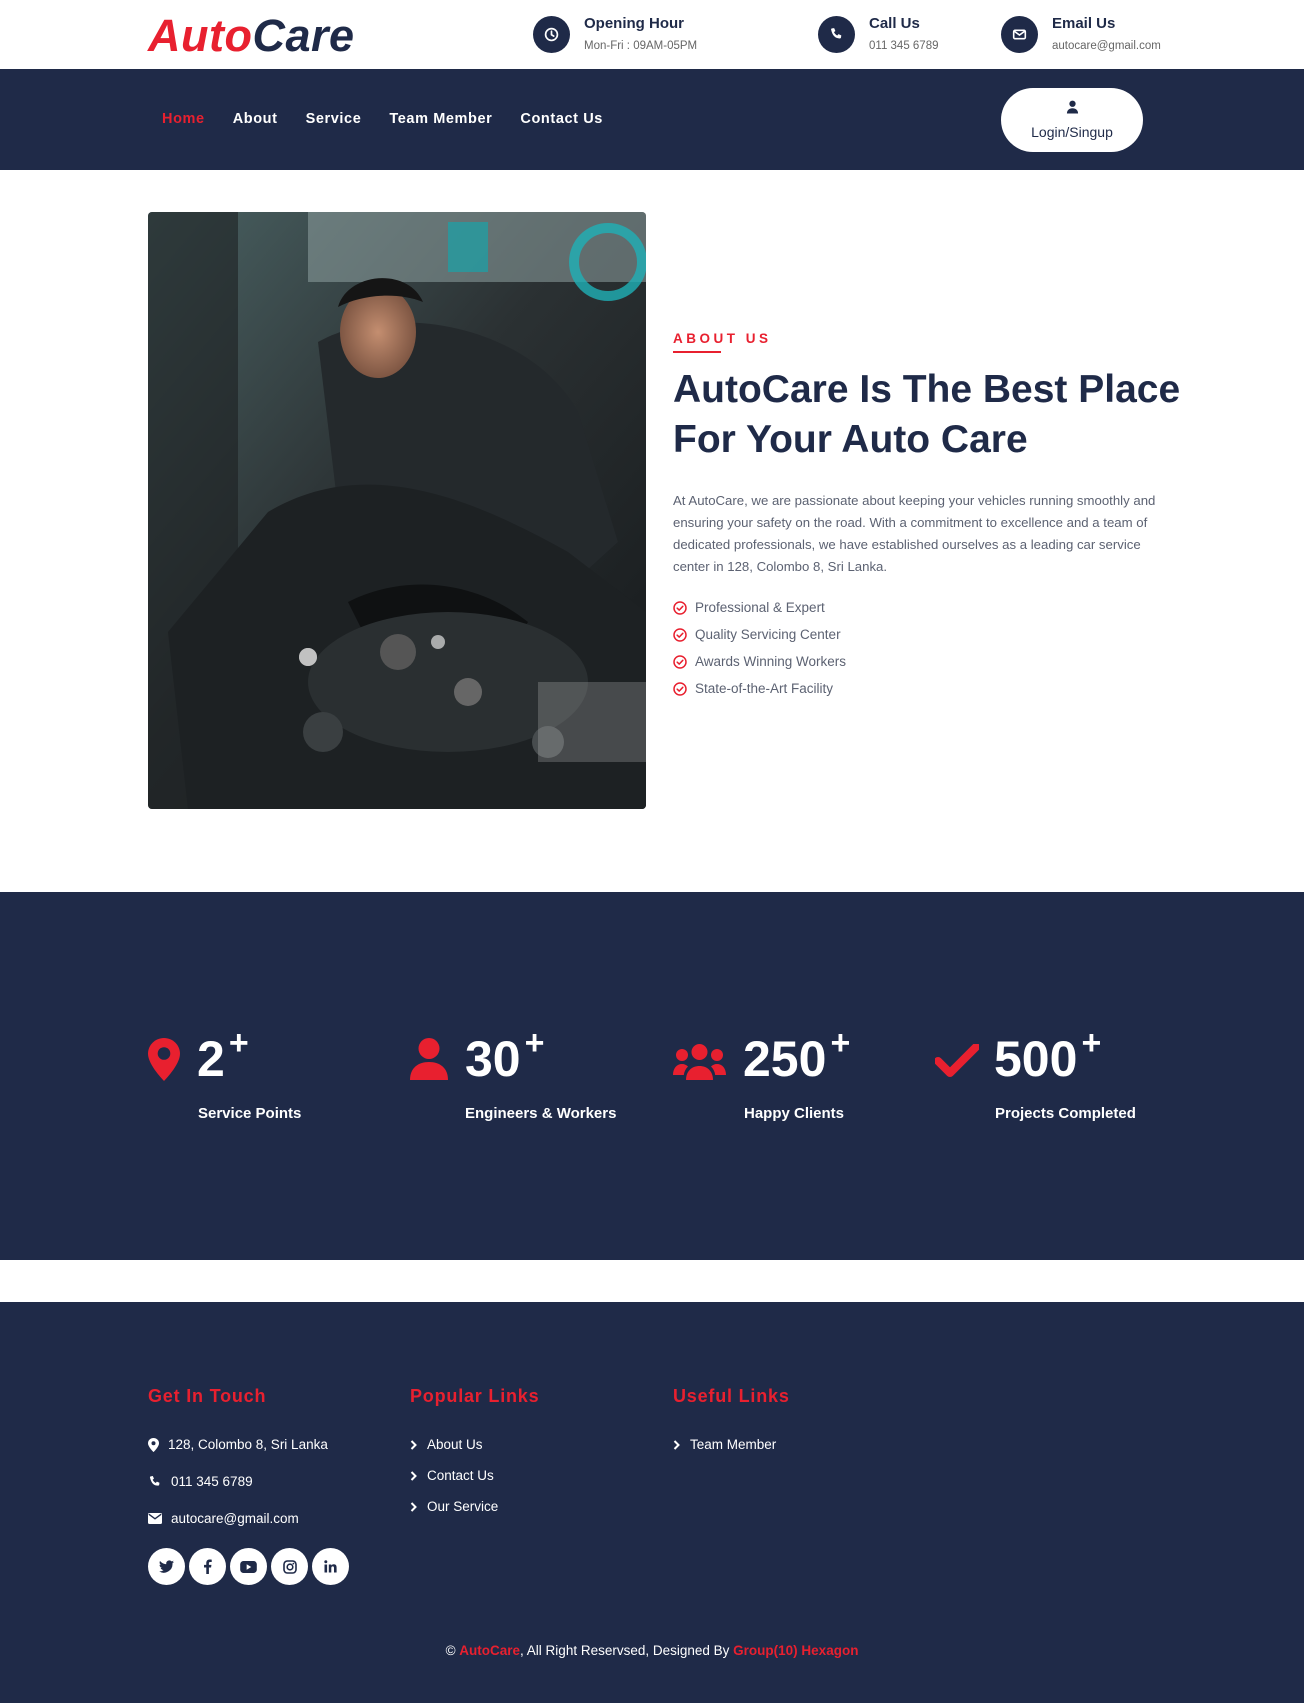  What do you see at coordinates (207, 1396) in the screenshot?
I see `get-in-touch-title: Get In Touch` at bounding box center [207, 1396].